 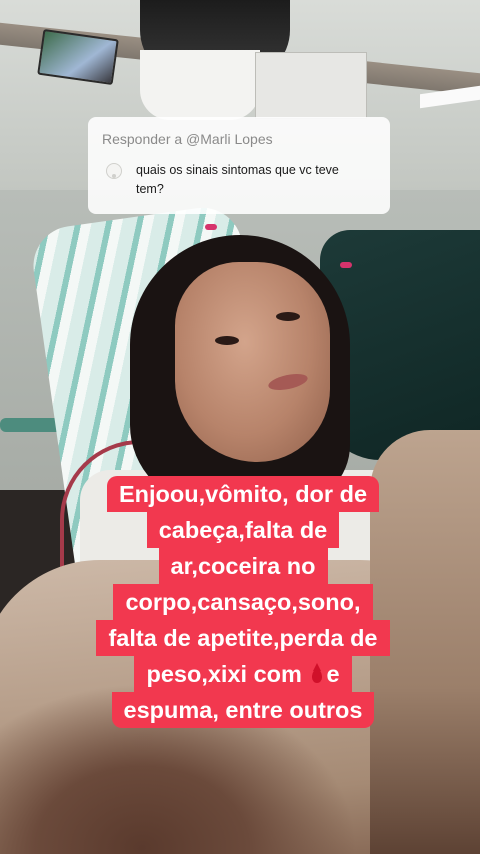 I want to click on caption-line: cabeça,falta de, so click(x=243, y=530).